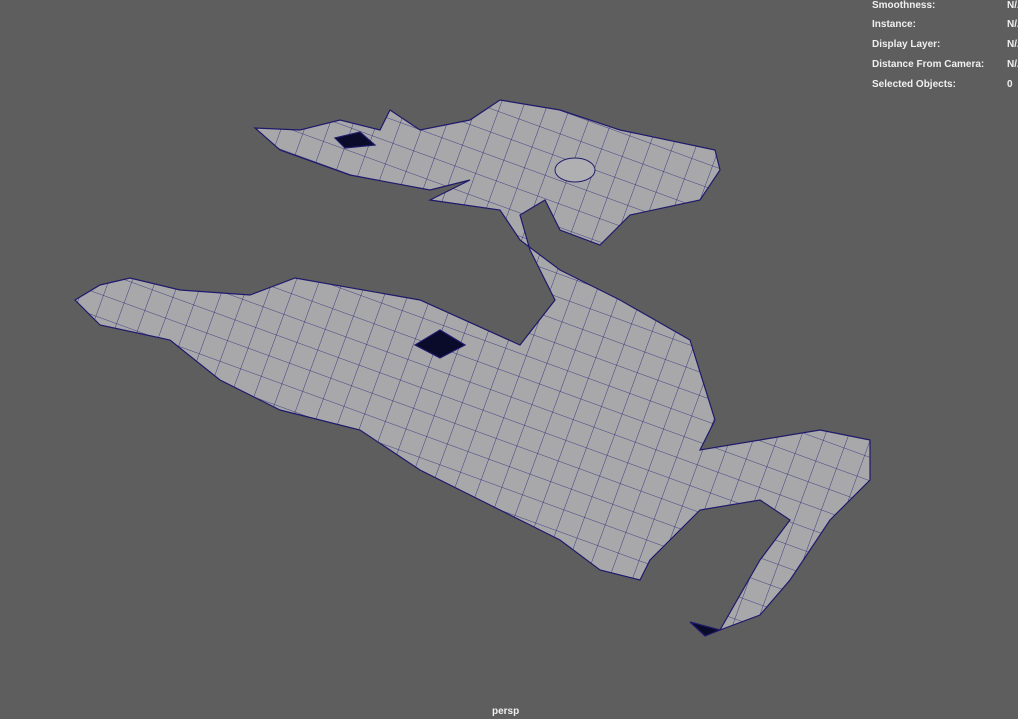  Describe the element at coordinates (928, 64) in the screenshot. I see `hud-label: Distance From Camera:` at that location.